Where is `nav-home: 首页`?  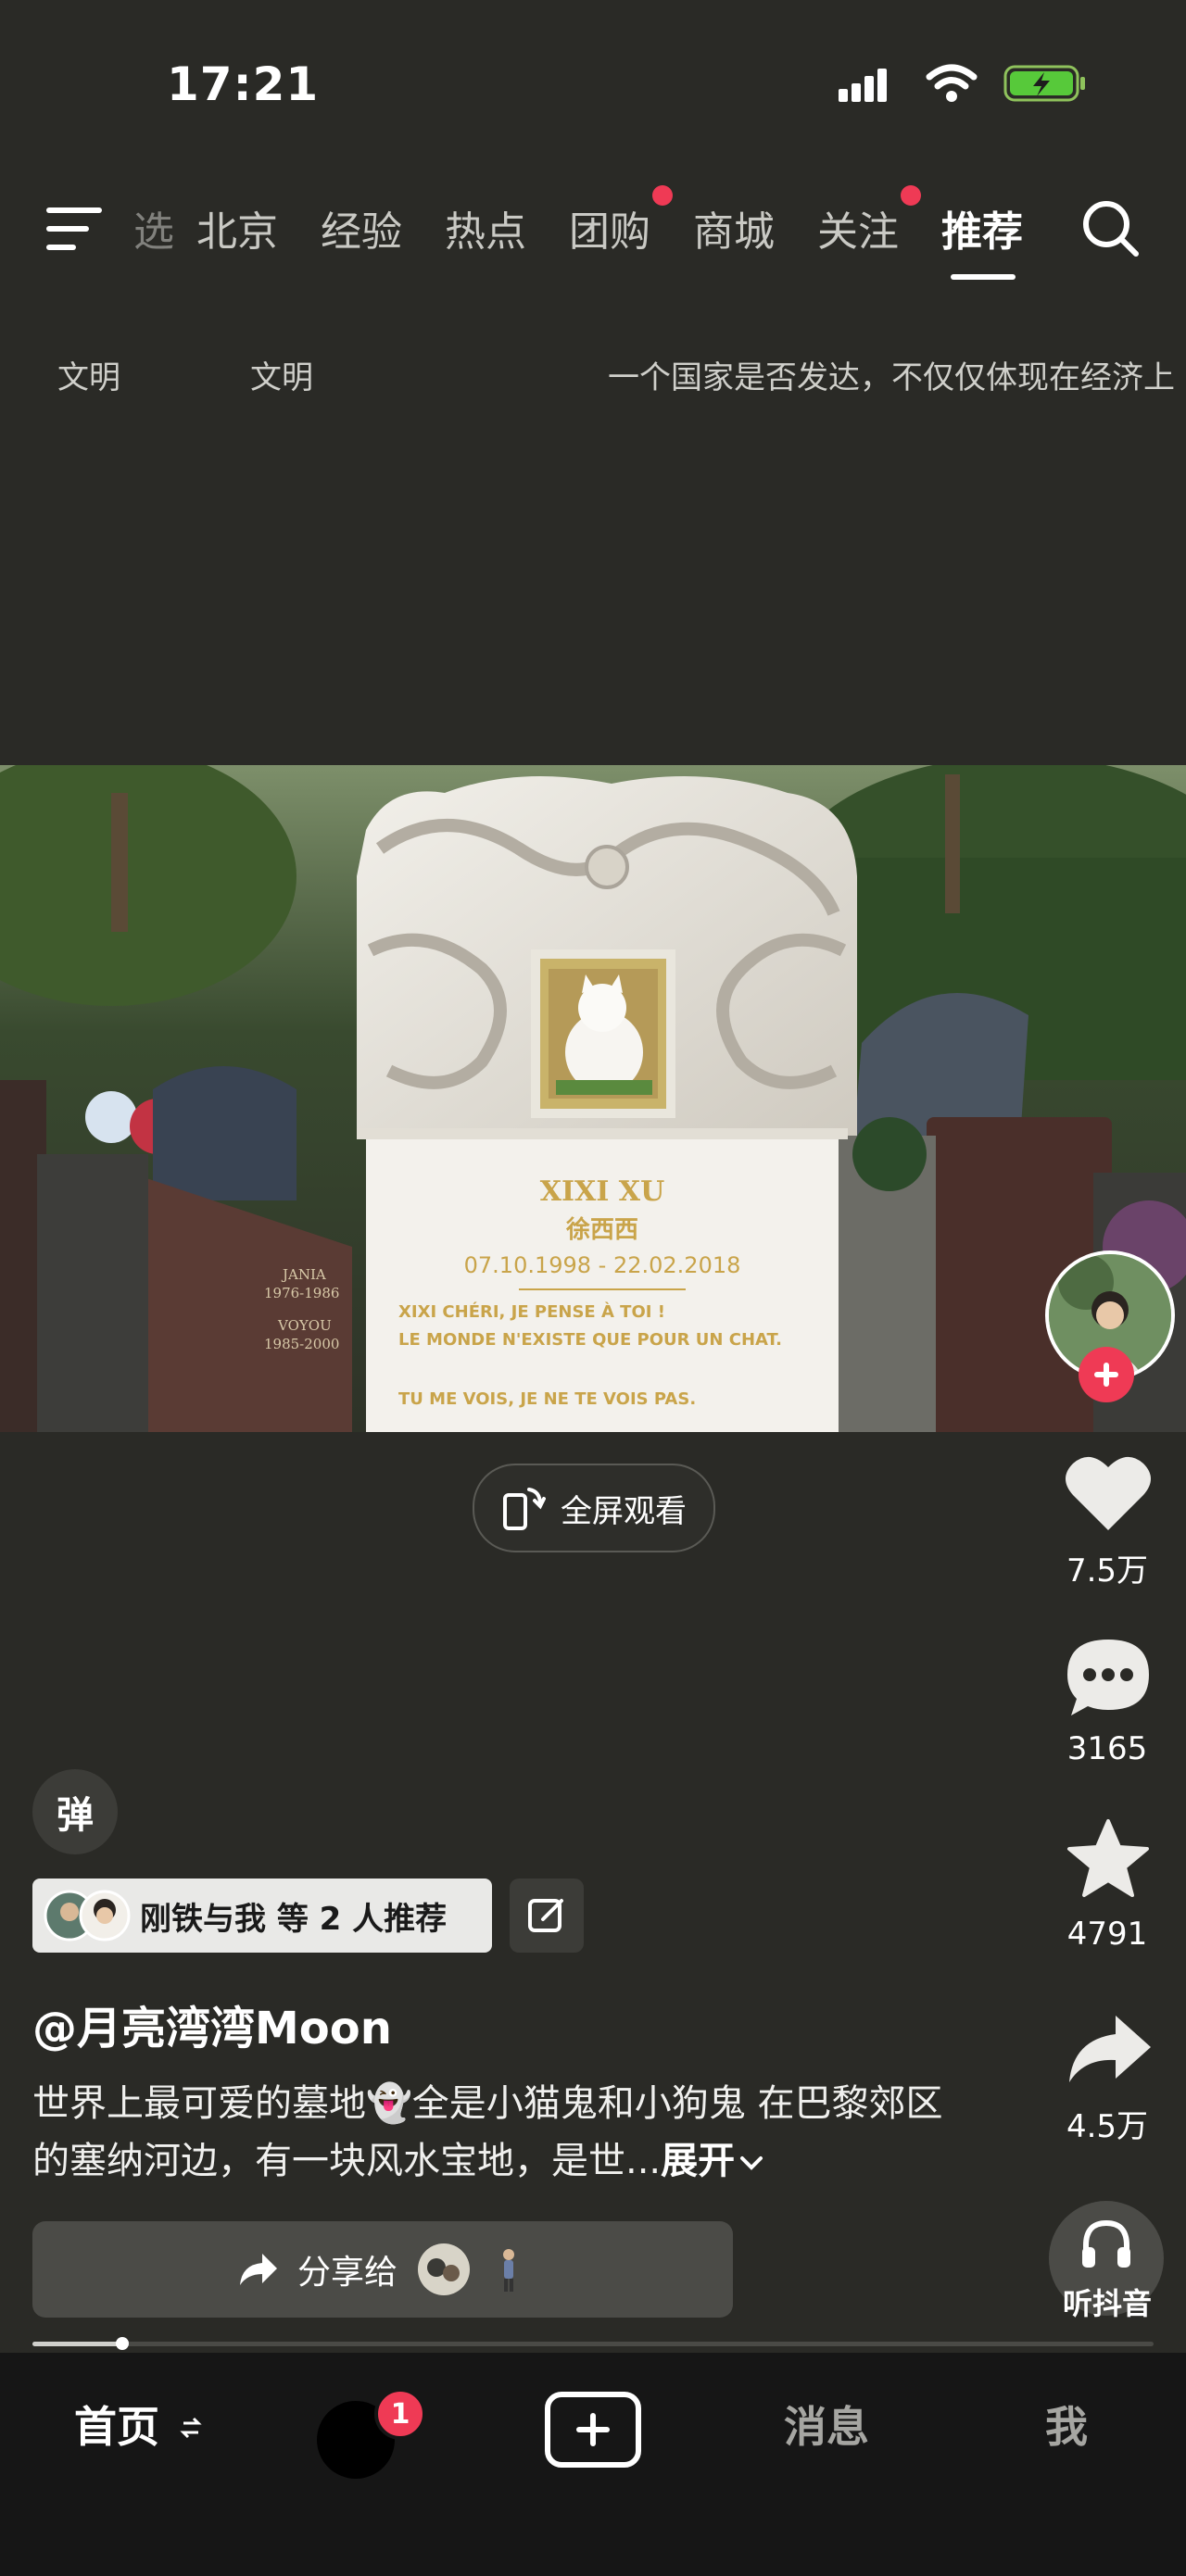
nav-home: 首页 is located at coordinates (138, 2424).